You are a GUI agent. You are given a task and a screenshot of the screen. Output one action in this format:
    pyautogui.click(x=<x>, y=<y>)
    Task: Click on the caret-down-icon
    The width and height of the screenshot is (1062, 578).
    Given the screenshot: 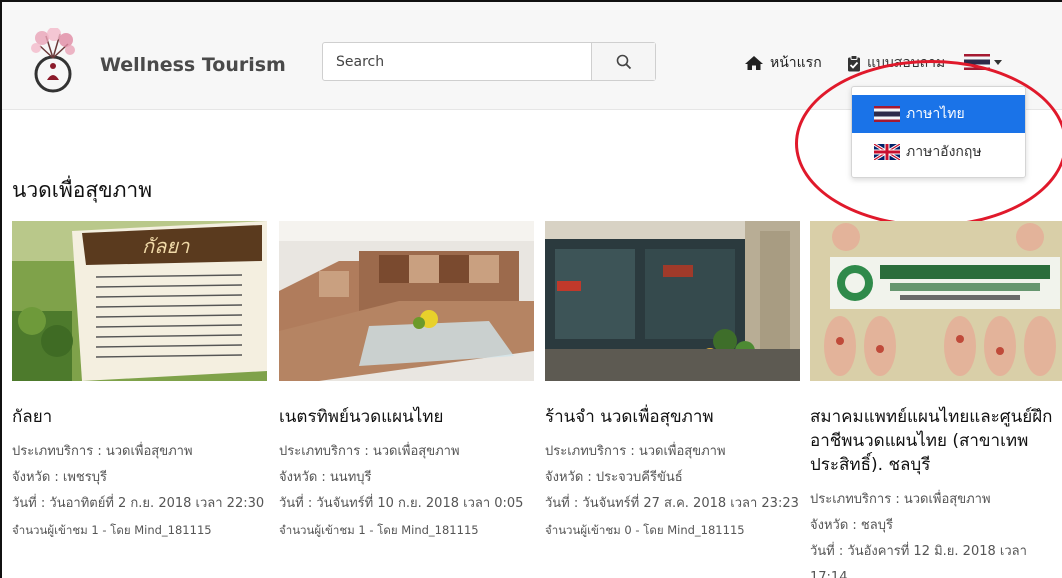 What is the action you would take?
    pyautogui.click(x=998, y=62)
    